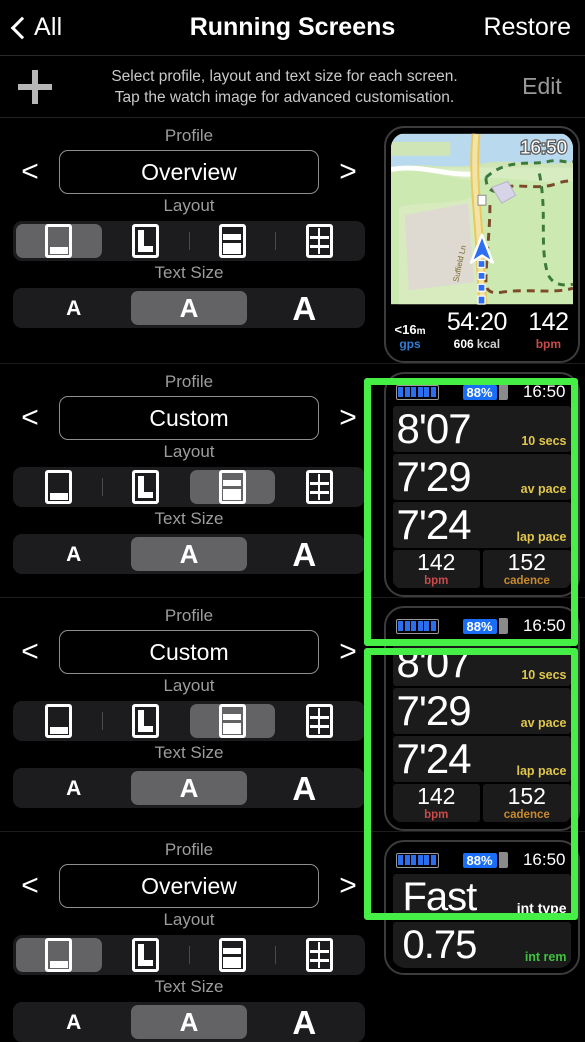 The height and width of the screenshot is (1042, 585). What do you see at coordinates (481, 945) in the screenshot?
I see `watch-interval-row: 0.75 int rem` at bounding box center [481, 945].